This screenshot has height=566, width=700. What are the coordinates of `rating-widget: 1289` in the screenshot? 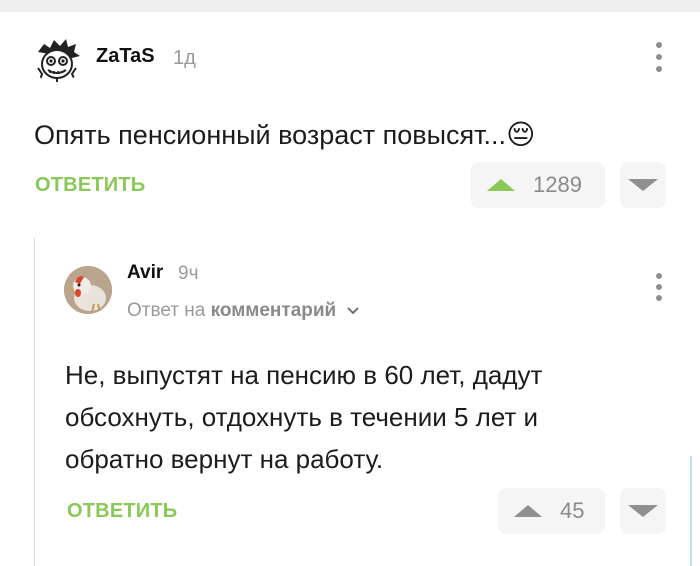 It's located at (538, 185).